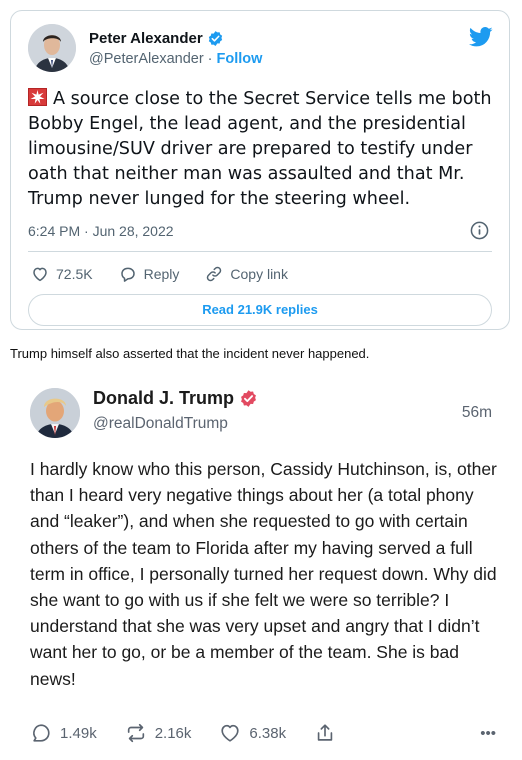  I want to click on reply-button: 1.49k, so click(63, 733).